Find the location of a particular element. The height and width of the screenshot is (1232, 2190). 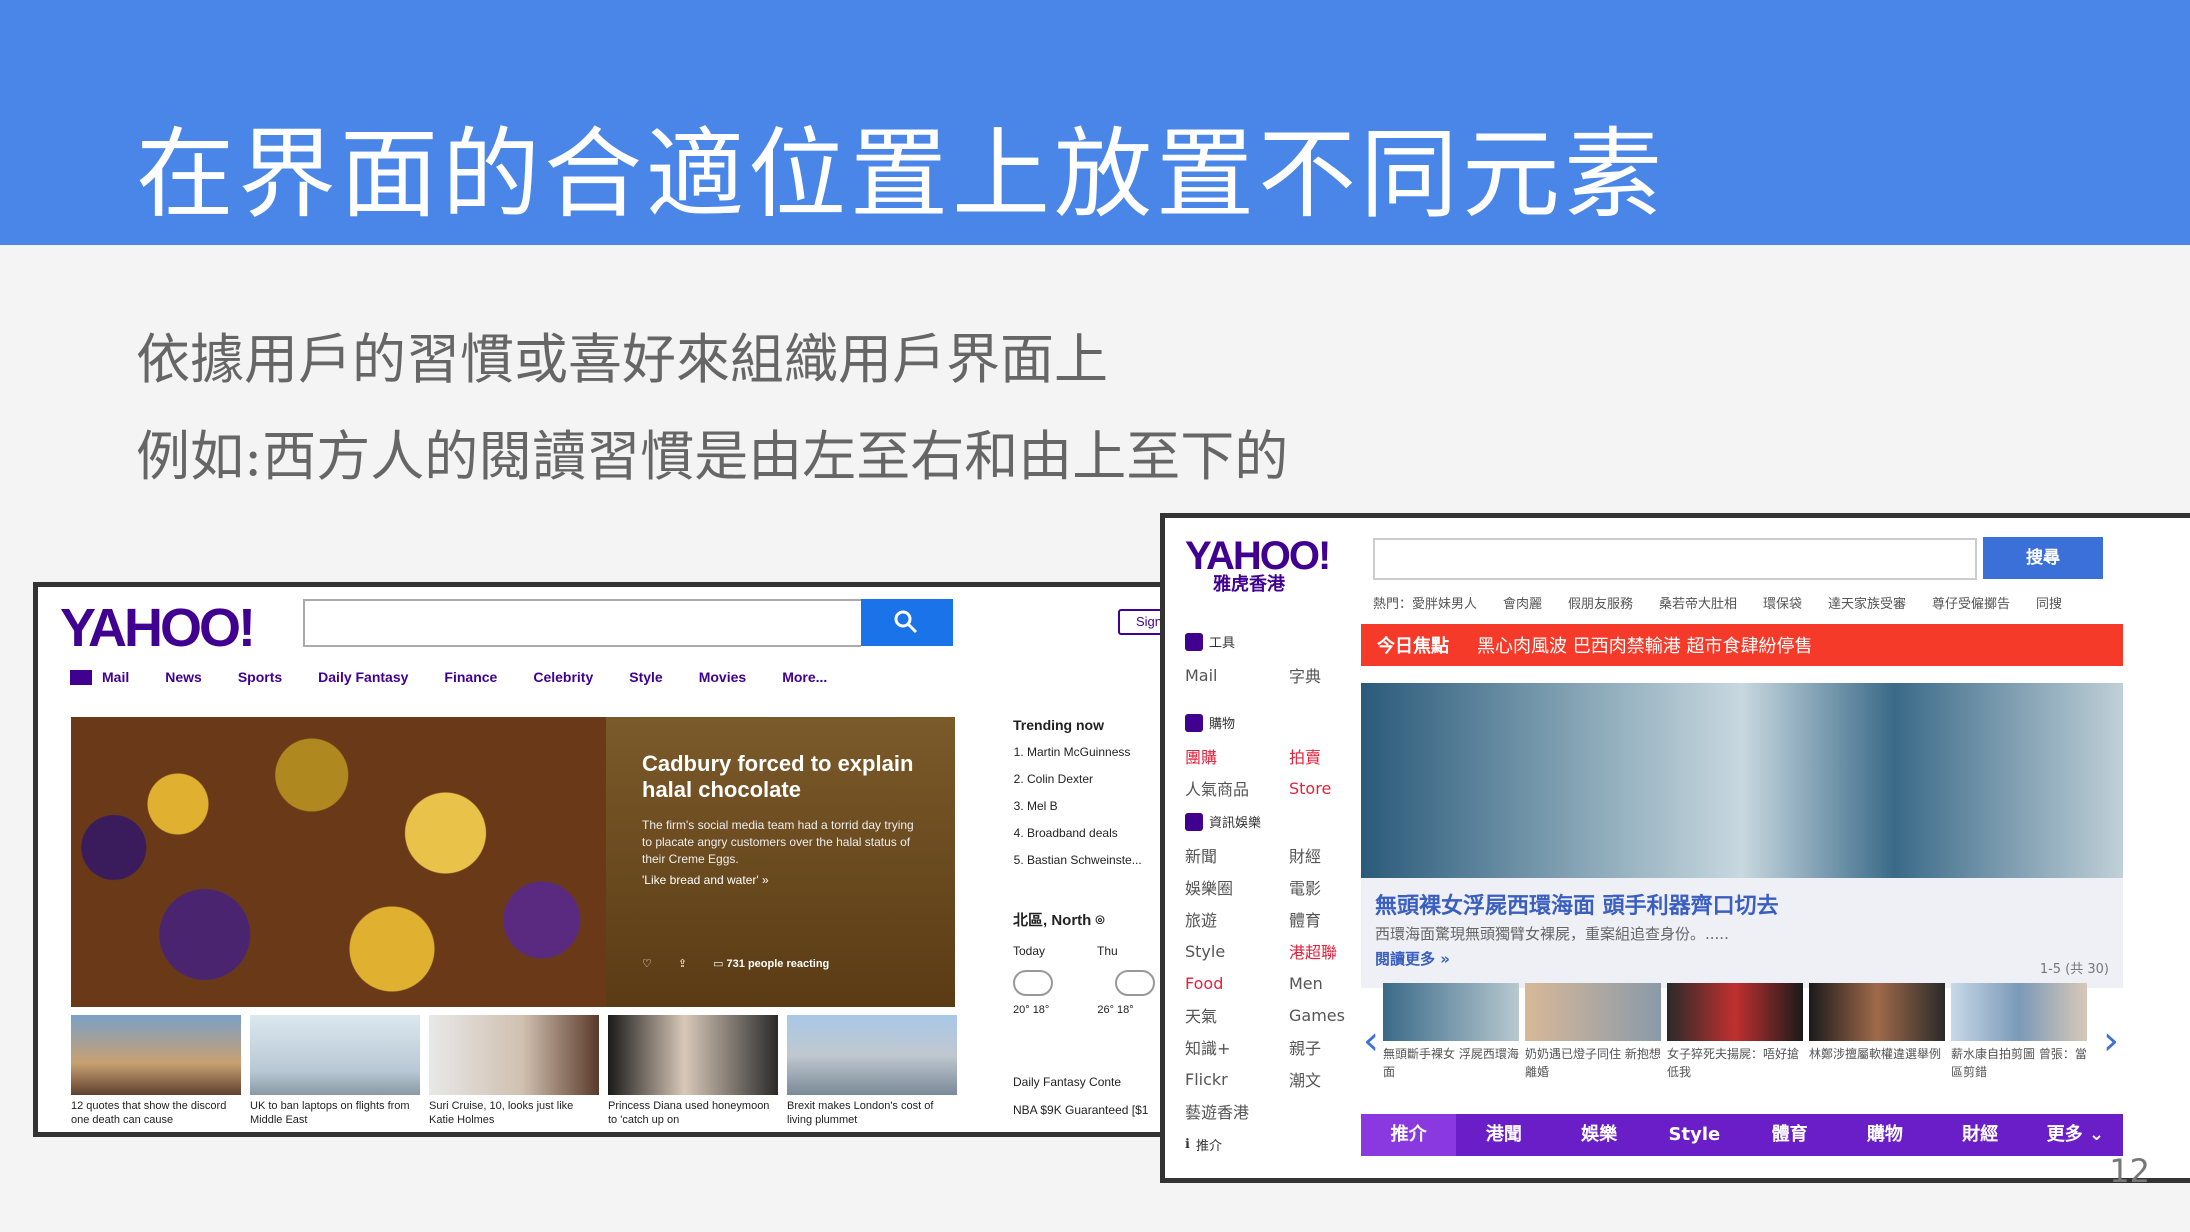

yahoo-logo: YAHOO! is located at coordinates (158, 628).